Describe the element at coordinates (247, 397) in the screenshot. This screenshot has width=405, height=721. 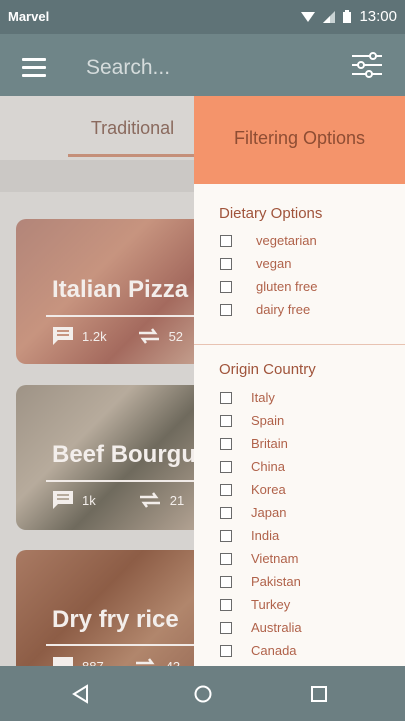
I see `country-option: Italy` at that location.